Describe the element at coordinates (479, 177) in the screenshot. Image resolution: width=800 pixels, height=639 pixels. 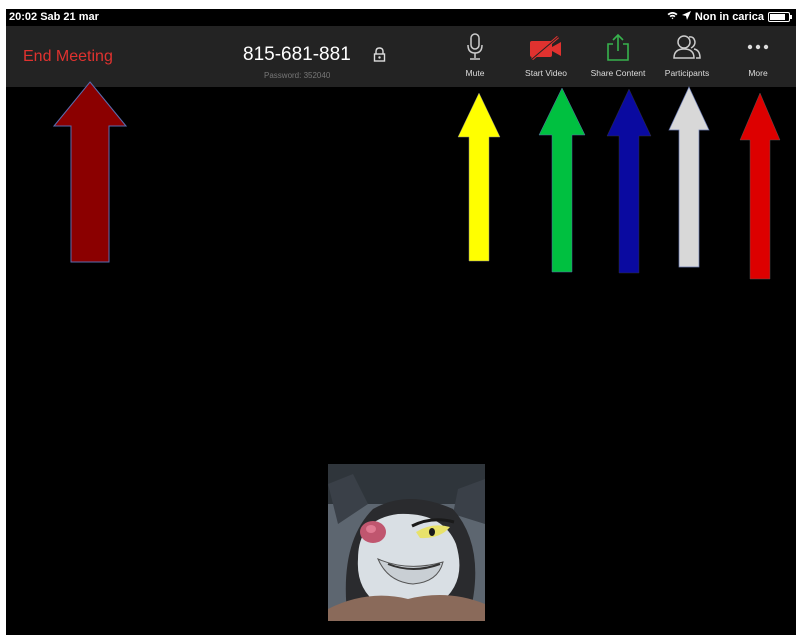
I see `arrow-mute` at that location.